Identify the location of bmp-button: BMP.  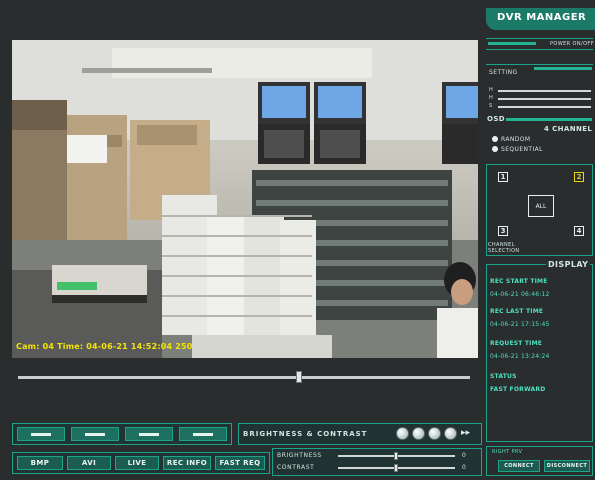
(40, 463).